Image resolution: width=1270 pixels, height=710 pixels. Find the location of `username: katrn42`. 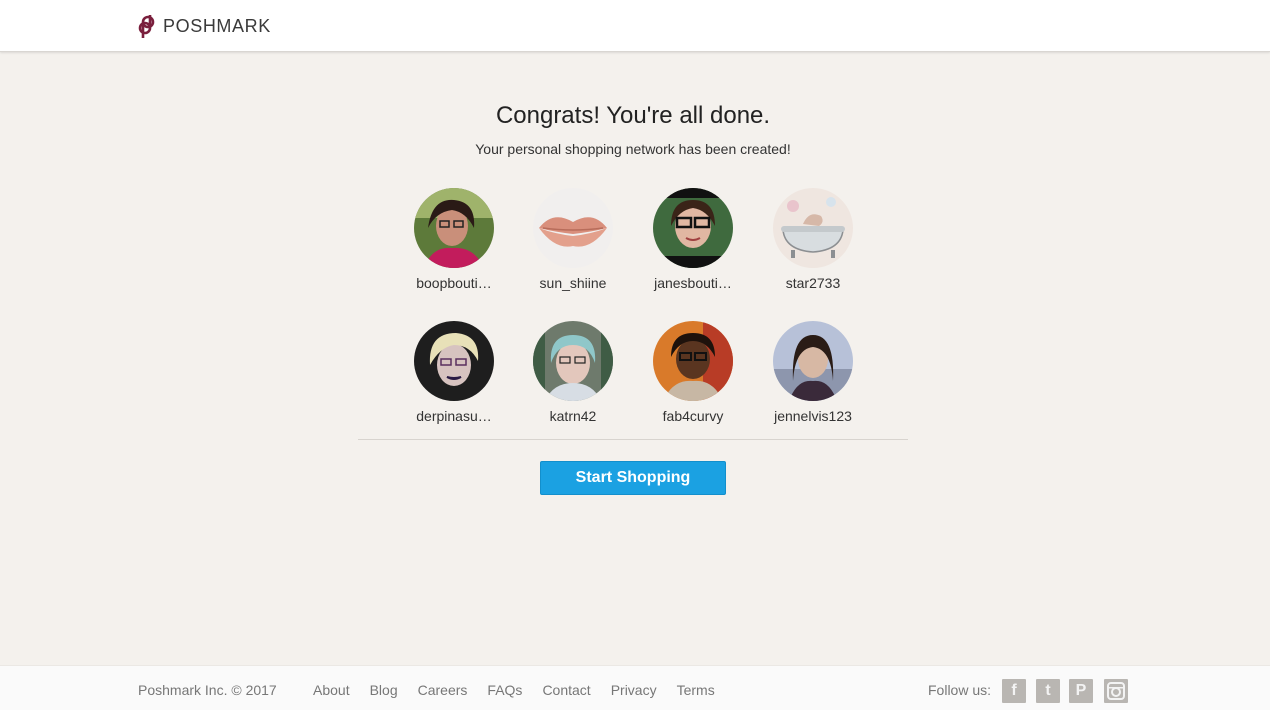

username: katrn42 is located at coordinates (573, 416).